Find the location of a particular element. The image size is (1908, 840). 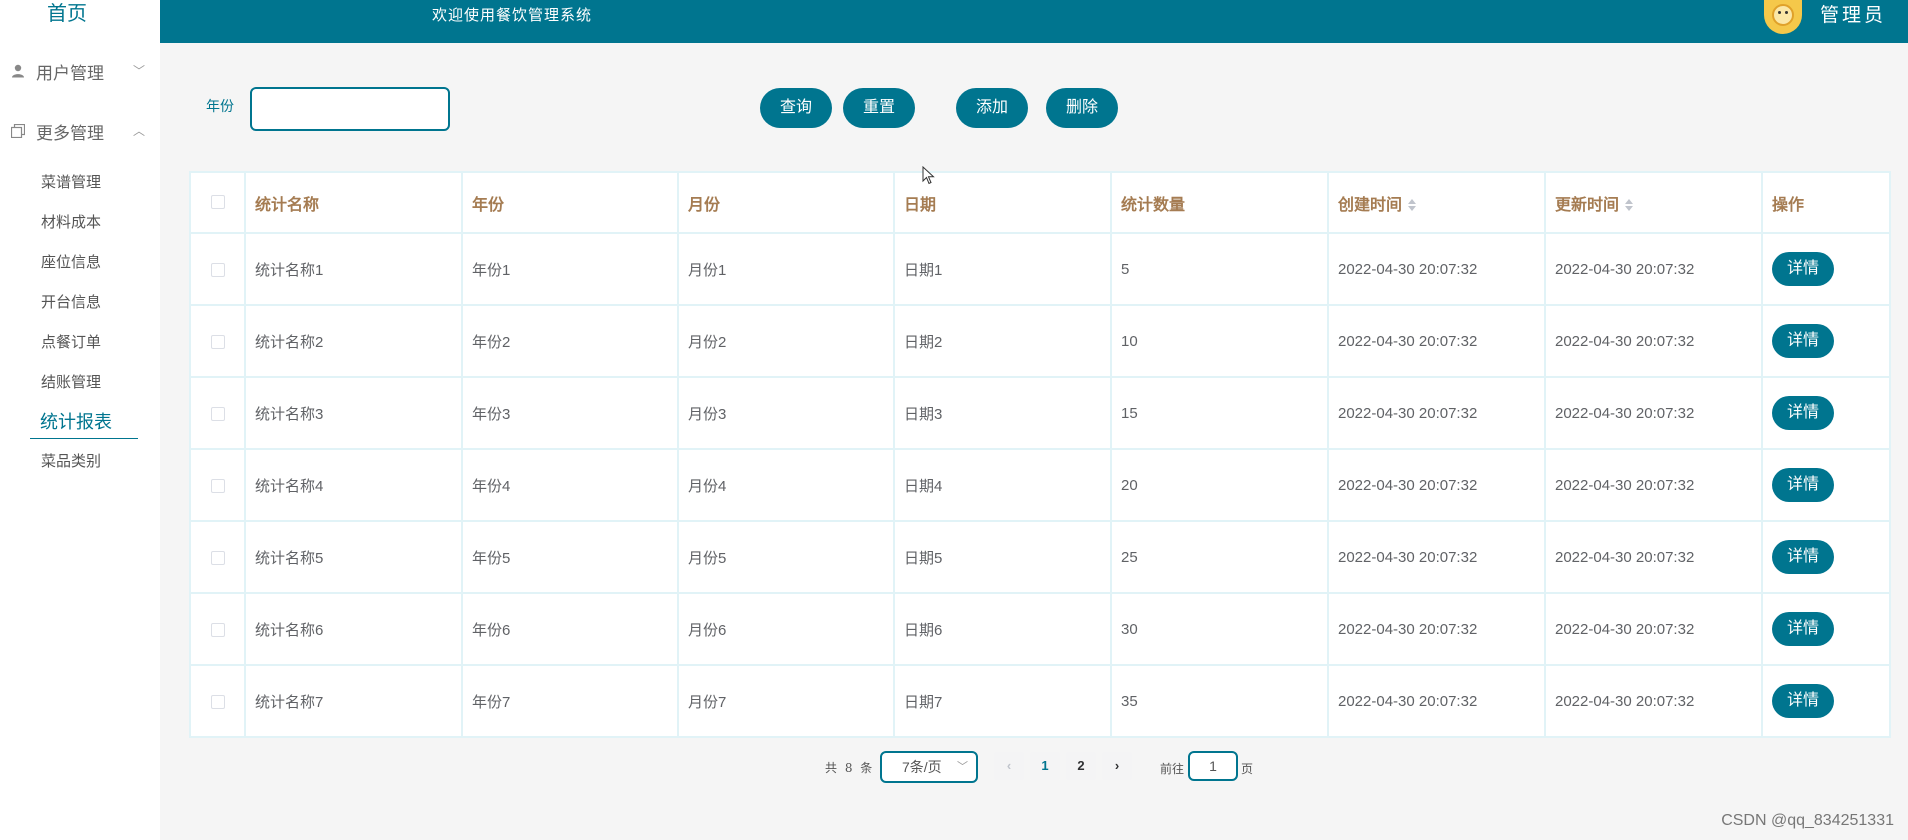

column-header: 操作 is located at coordinates (1826, 202).